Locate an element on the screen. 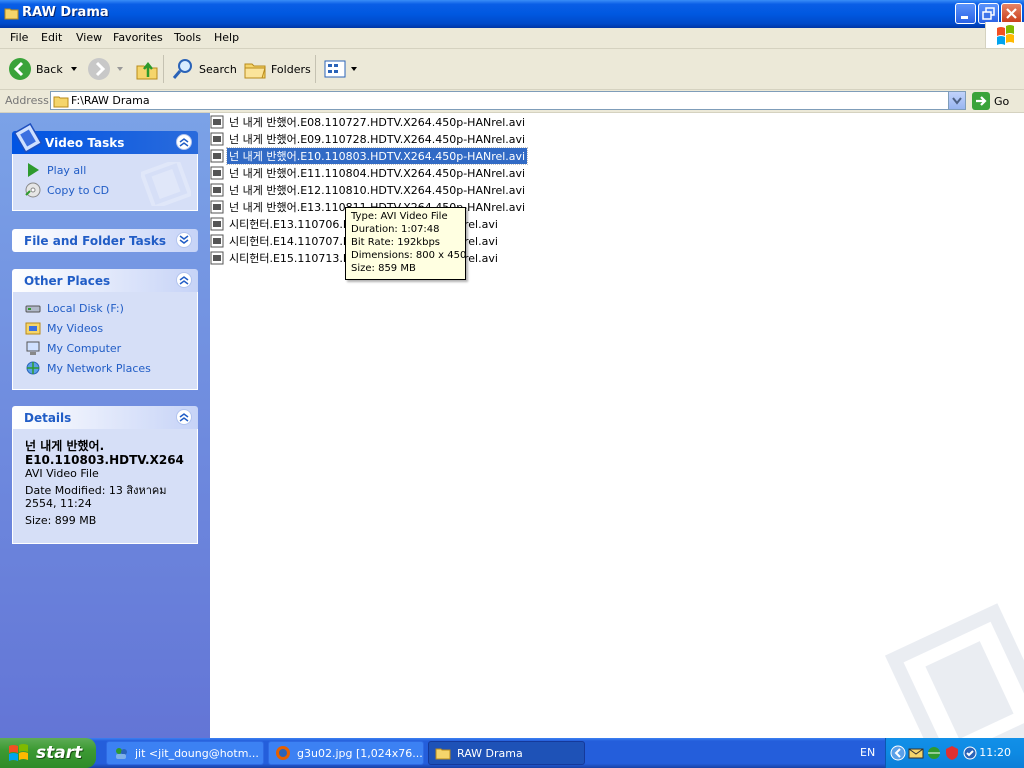 Image resolution: width=1024 pixels, height=768 pixels. video-film-icon is located at coordinates (28, 138).